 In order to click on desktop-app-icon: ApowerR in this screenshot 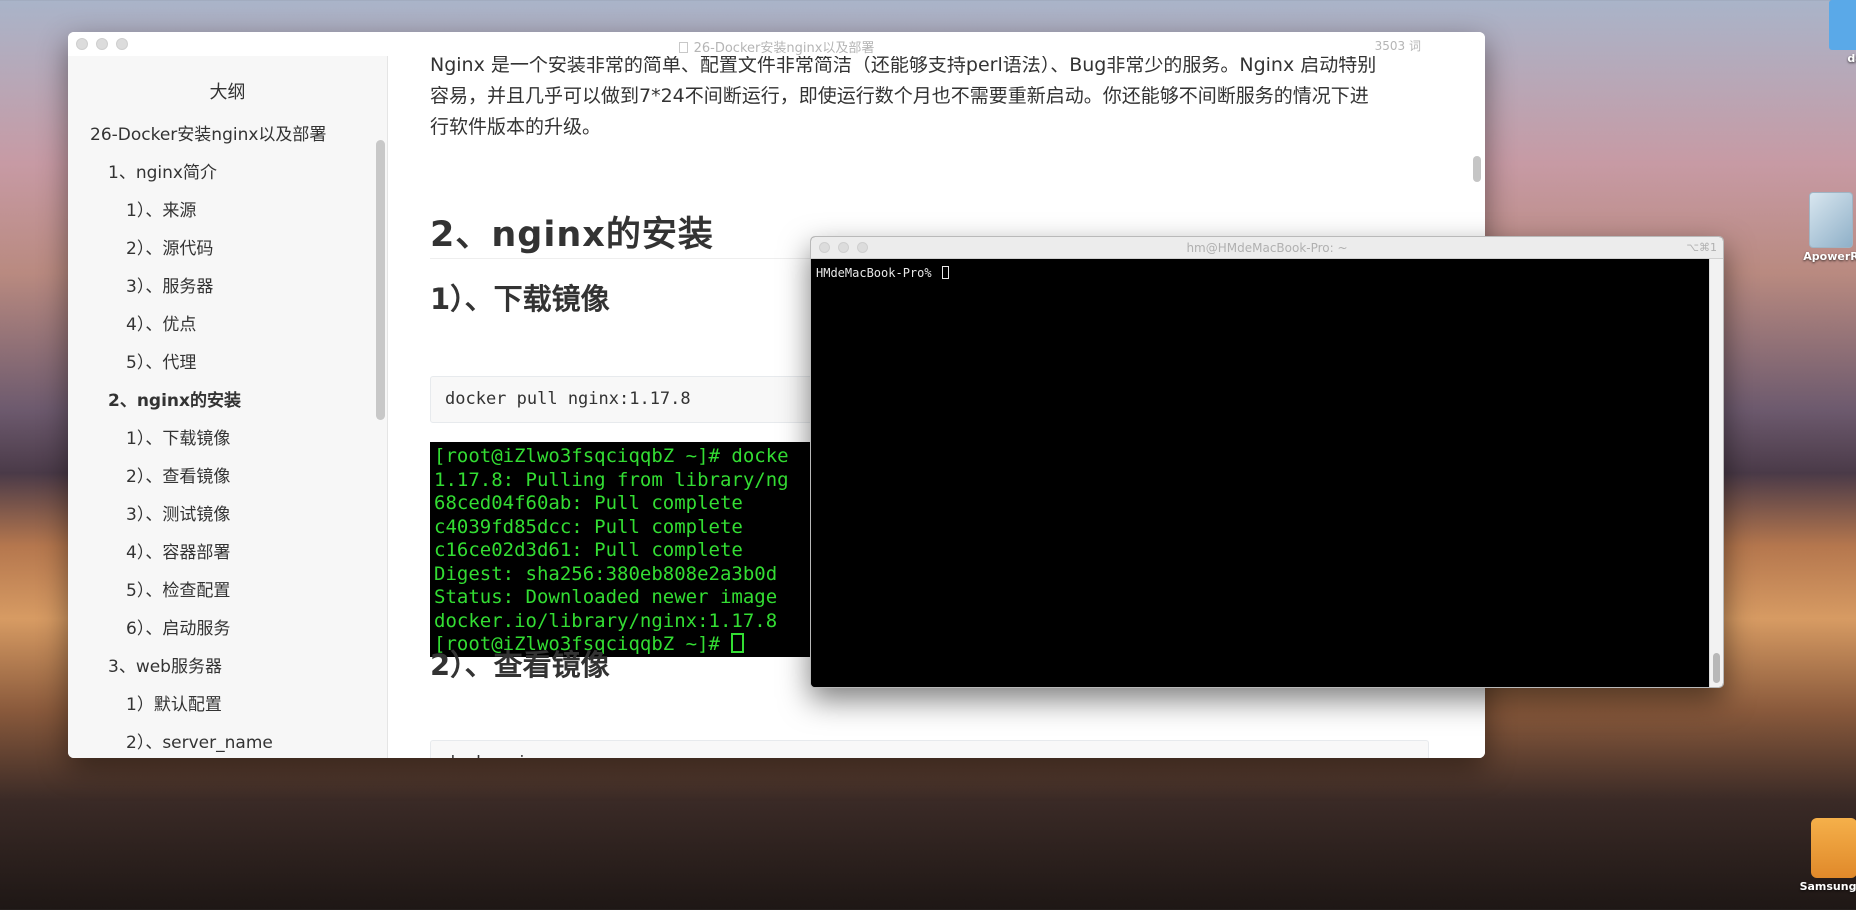, I will do `click(1829, 227)`.